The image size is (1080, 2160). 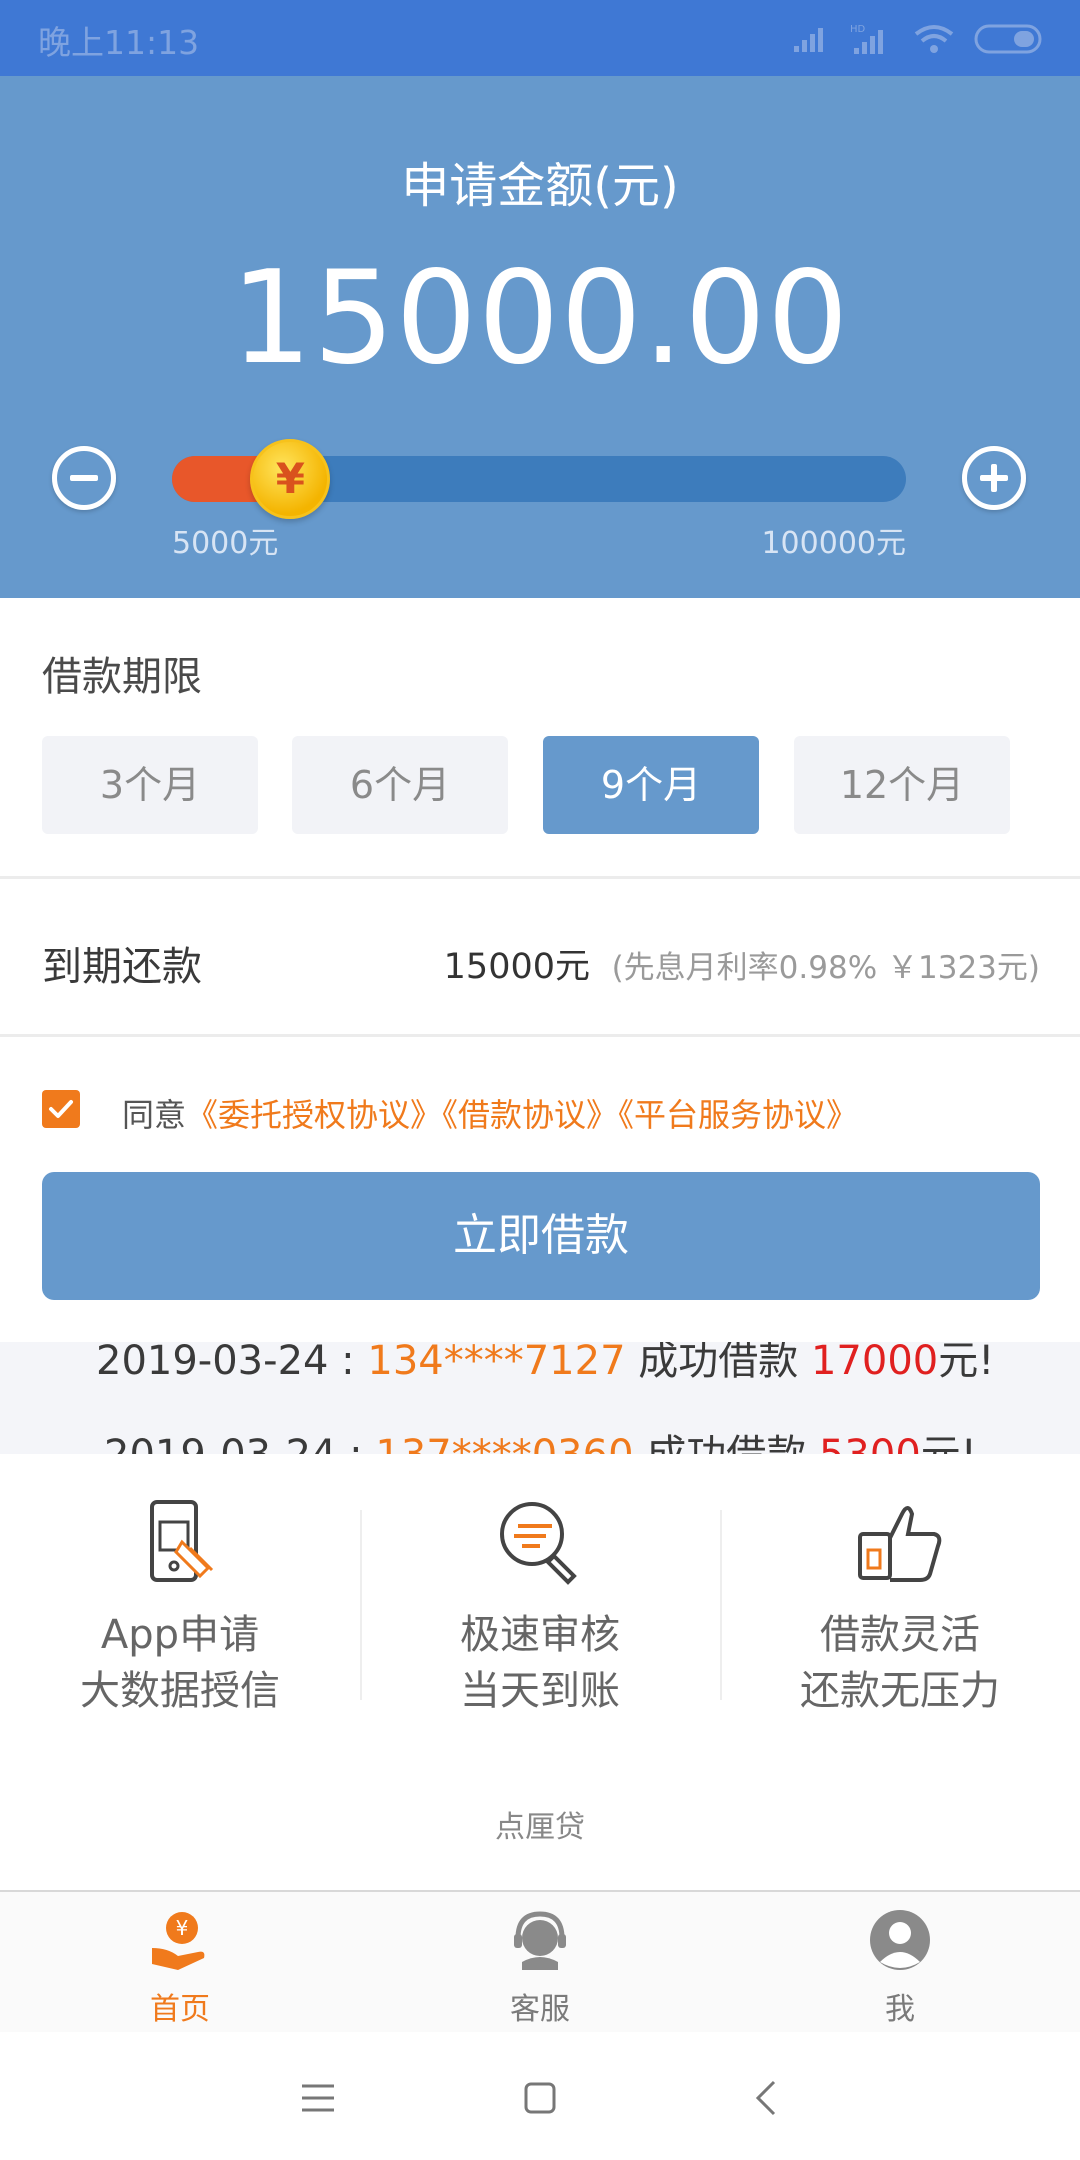 I want to click on ticker-amount: 17000, so click(x=874, y=1363).